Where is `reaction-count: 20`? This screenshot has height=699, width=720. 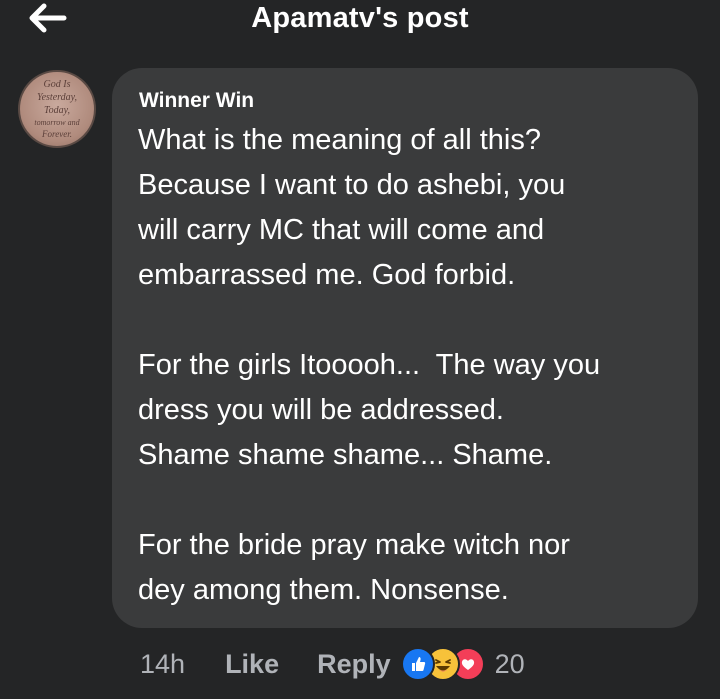 reaction-count: 20 is located at coordinates (509, 663).